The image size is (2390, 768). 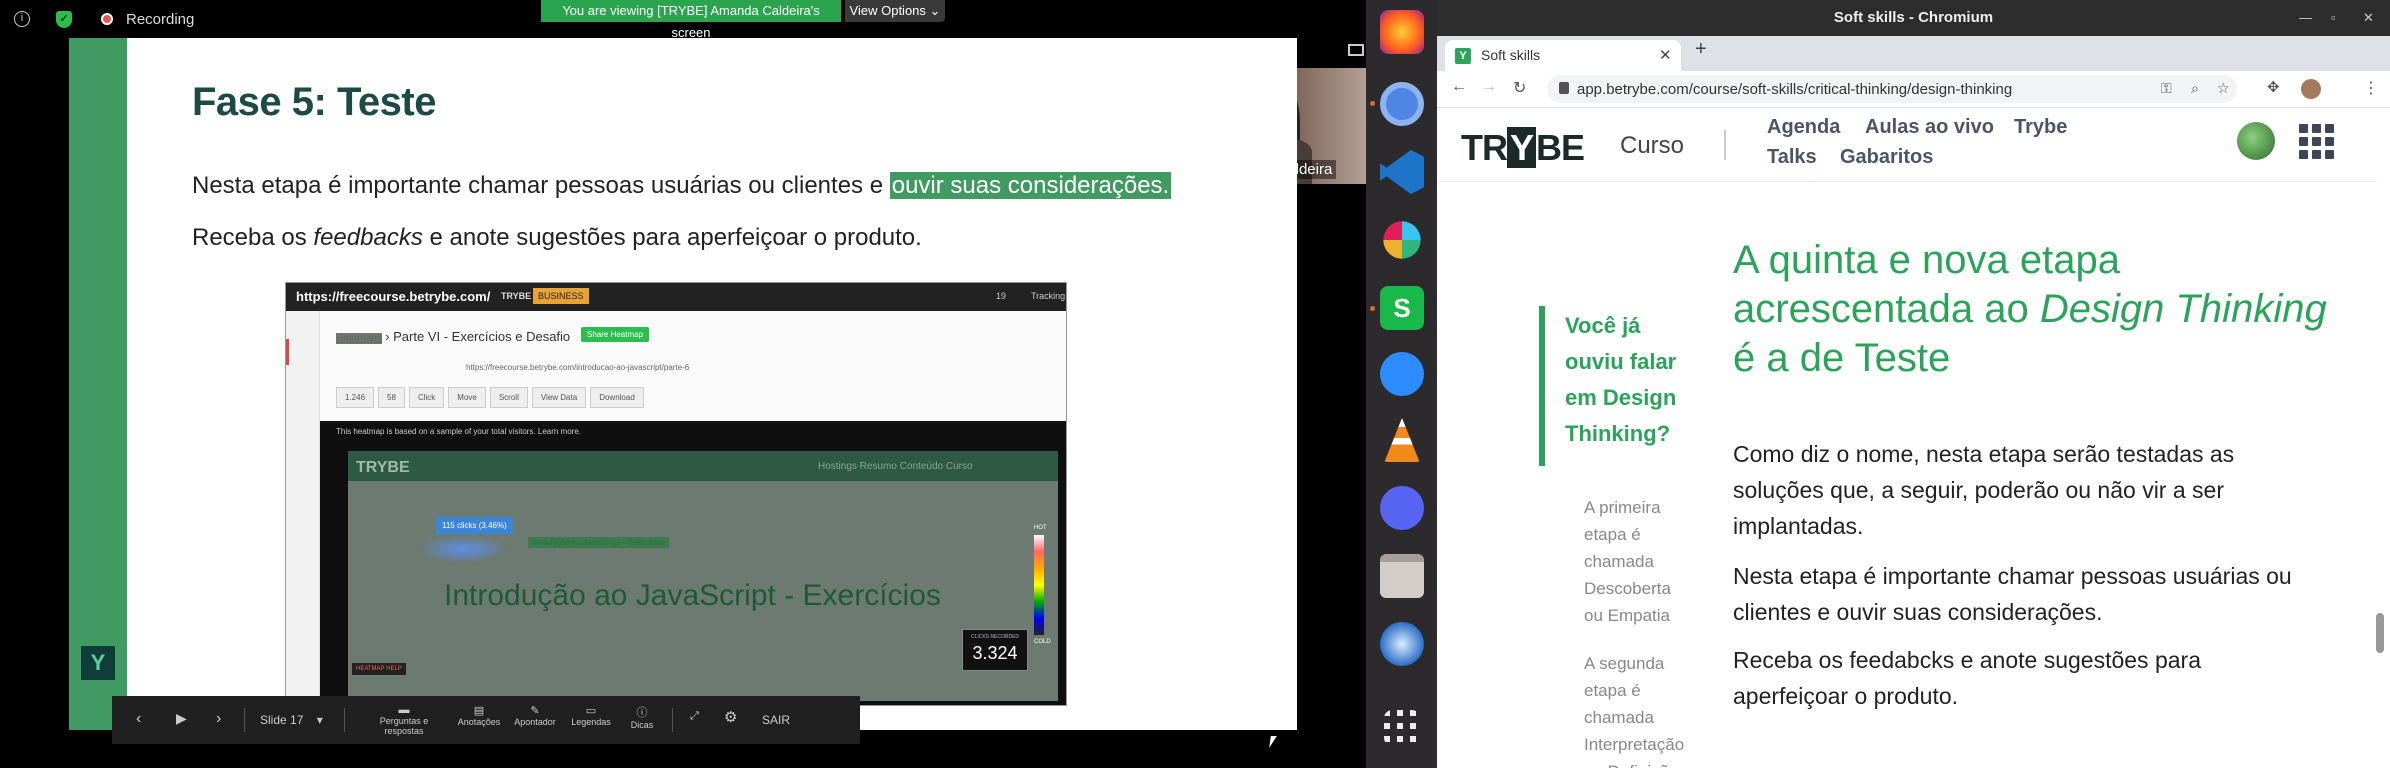 I want to click on slide-paragraph-2-italic: feedbacks, so click(x=368, y=237).